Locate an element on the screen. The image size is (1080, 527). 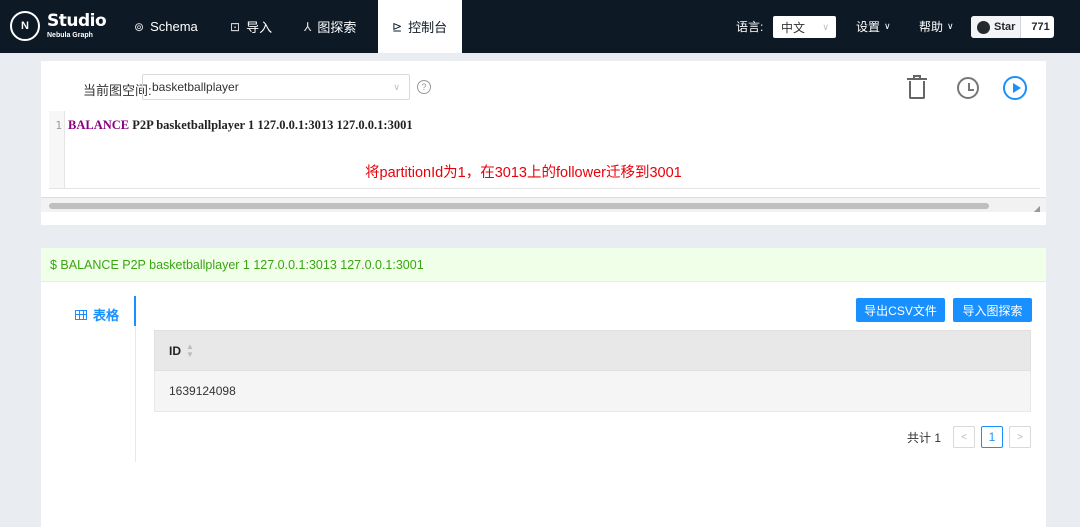
language-select: 中文 ∨ is located at coordinates (804, 27).